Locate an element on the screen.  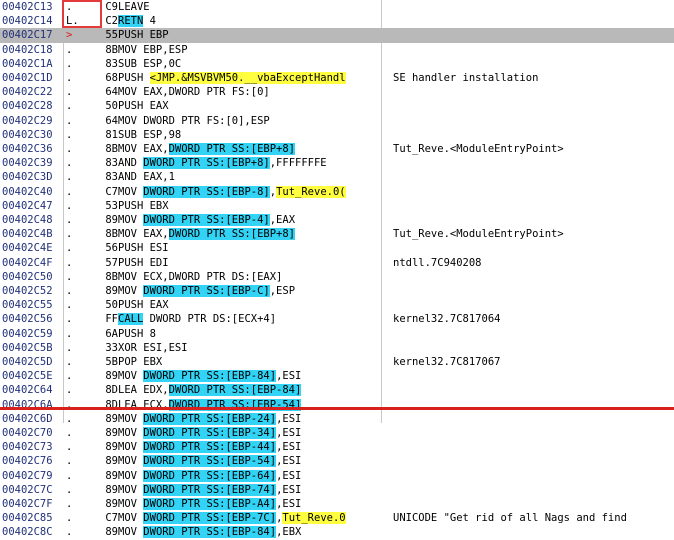
comment: kernel32.7C817067 is located at coordinates (447, 362).